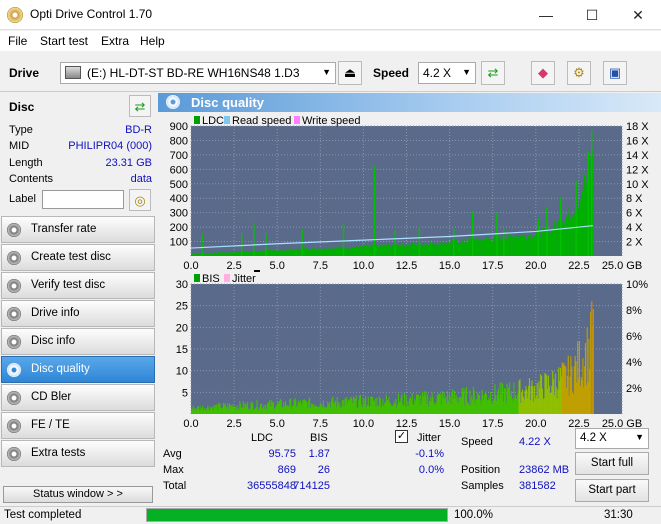 The height and width of the screenshot is (524, 661). Describe the element at coordinates (477, 442) in the screenshot. I see `speed-stat-label: Speed` at that location.